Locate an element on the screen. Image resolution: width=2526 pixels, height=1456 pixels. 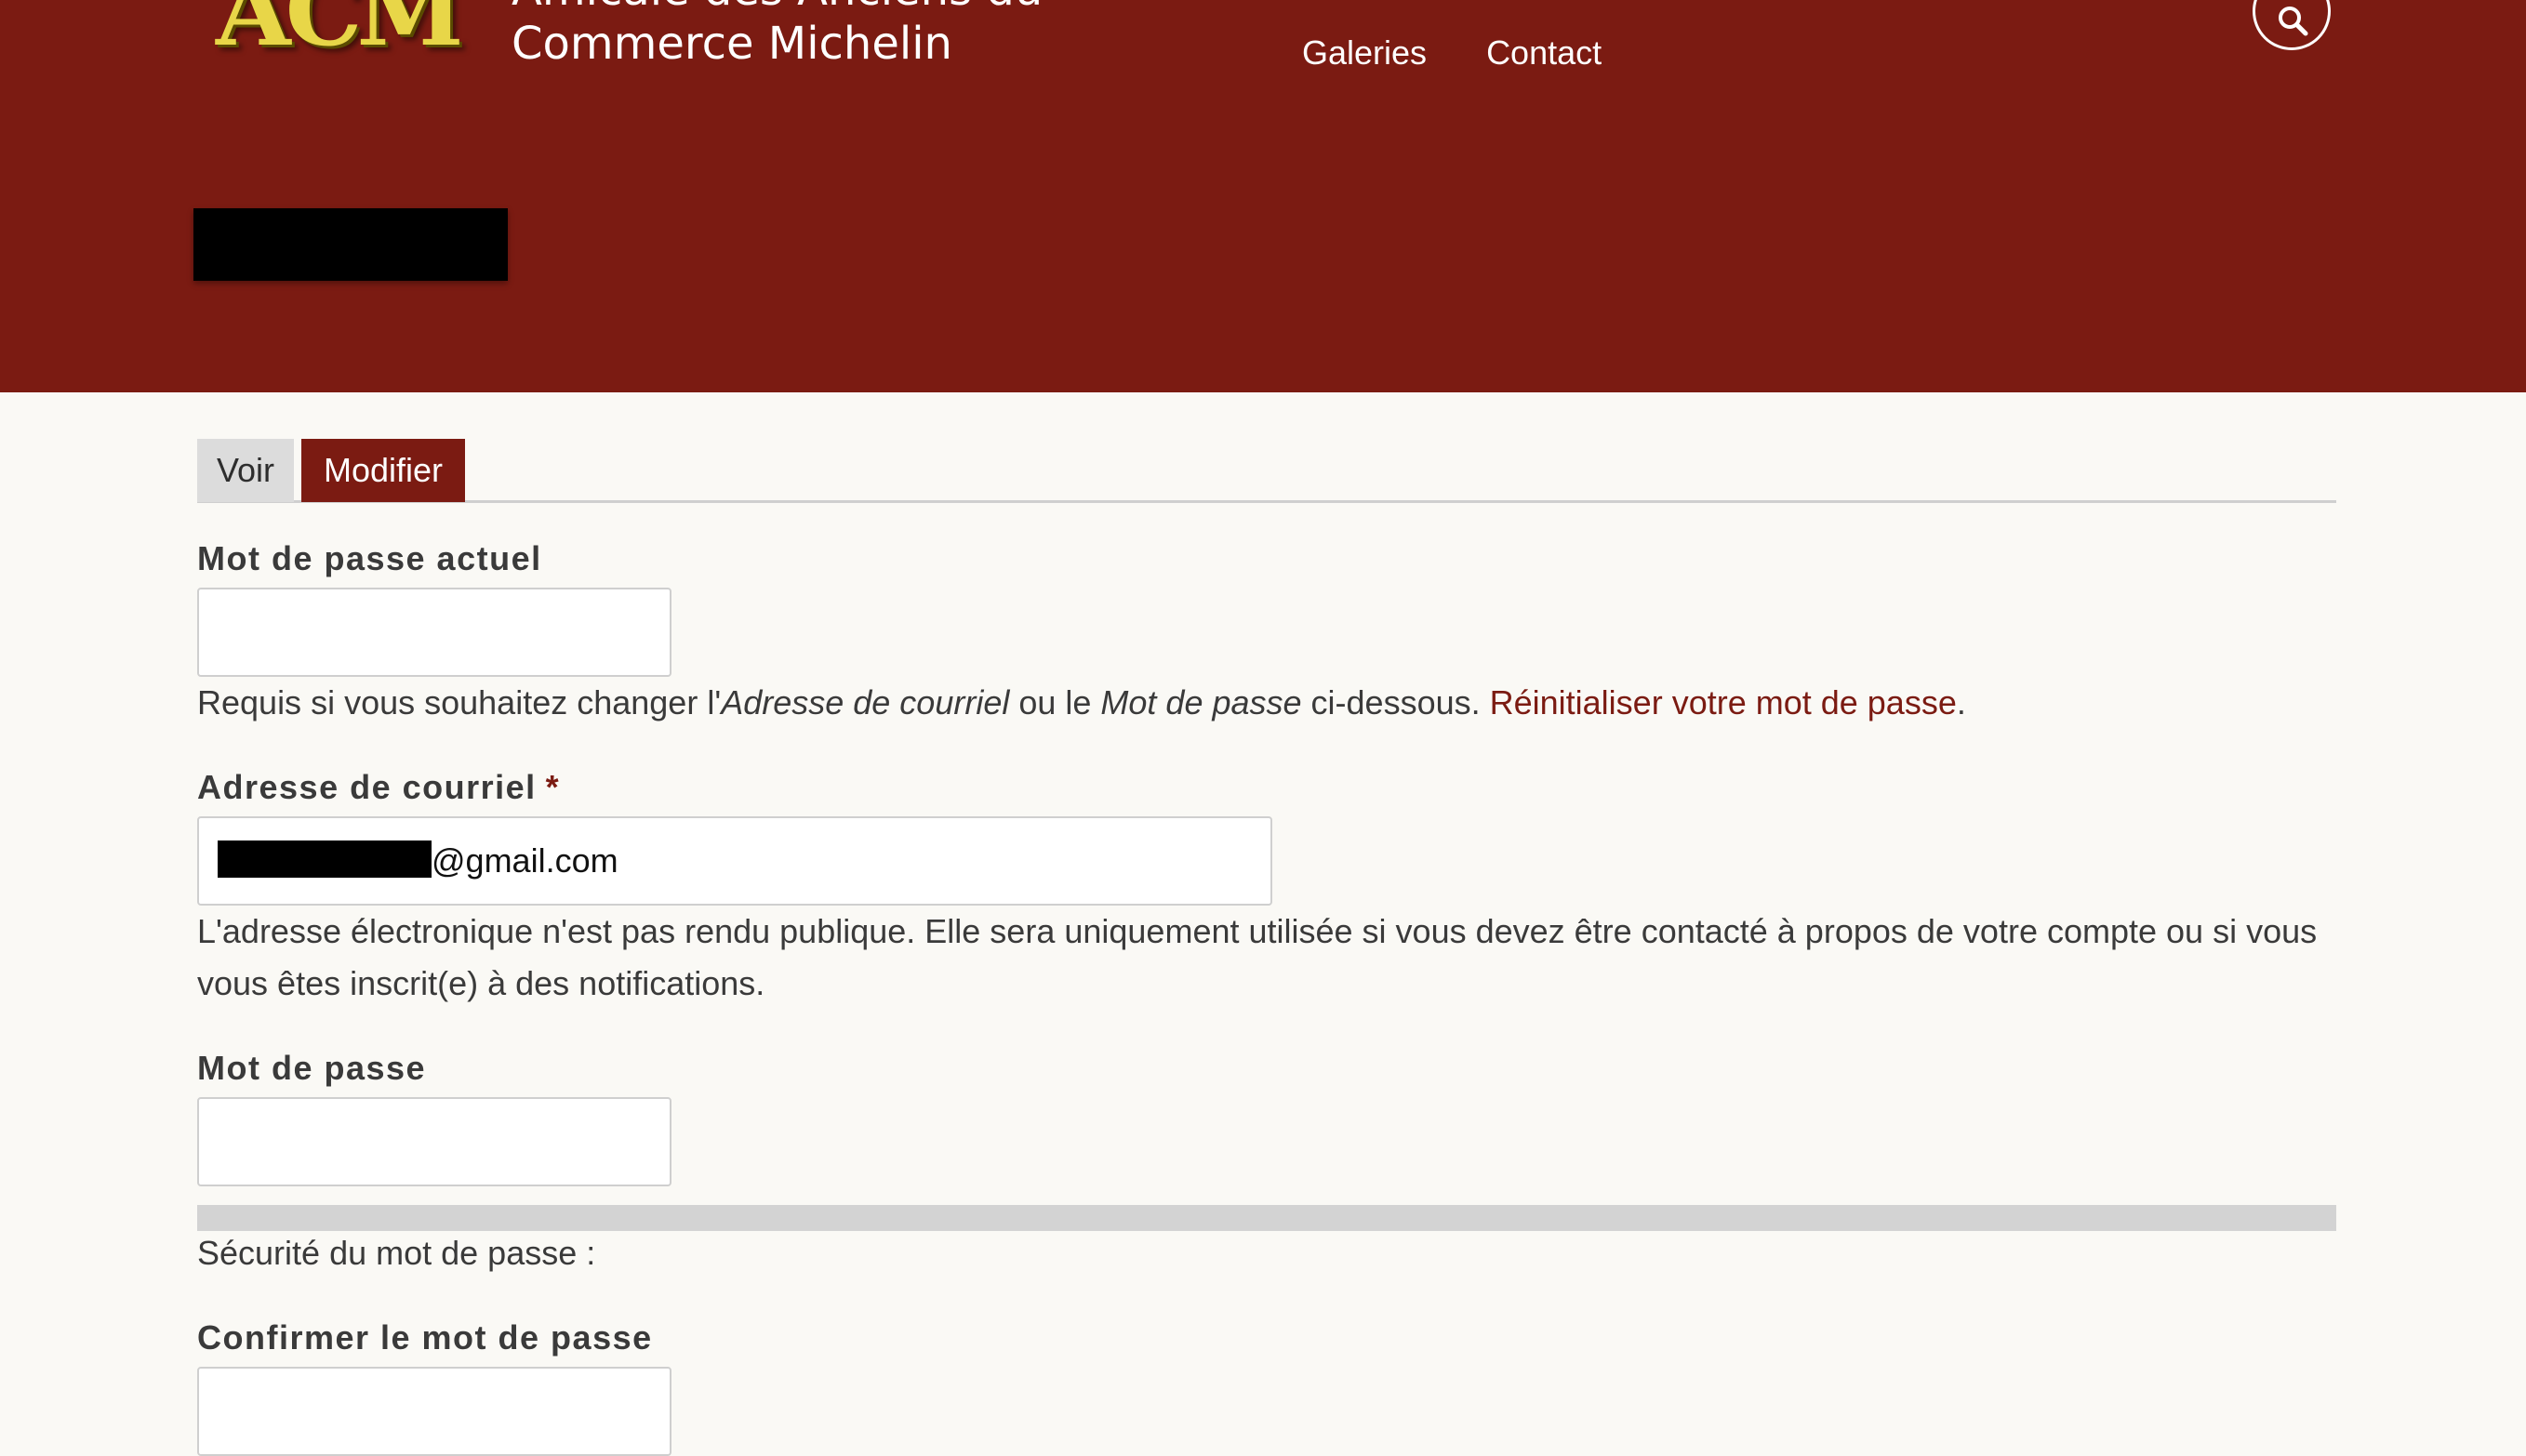
tab-modifier: Modifier is located at coordinates (383, 470).